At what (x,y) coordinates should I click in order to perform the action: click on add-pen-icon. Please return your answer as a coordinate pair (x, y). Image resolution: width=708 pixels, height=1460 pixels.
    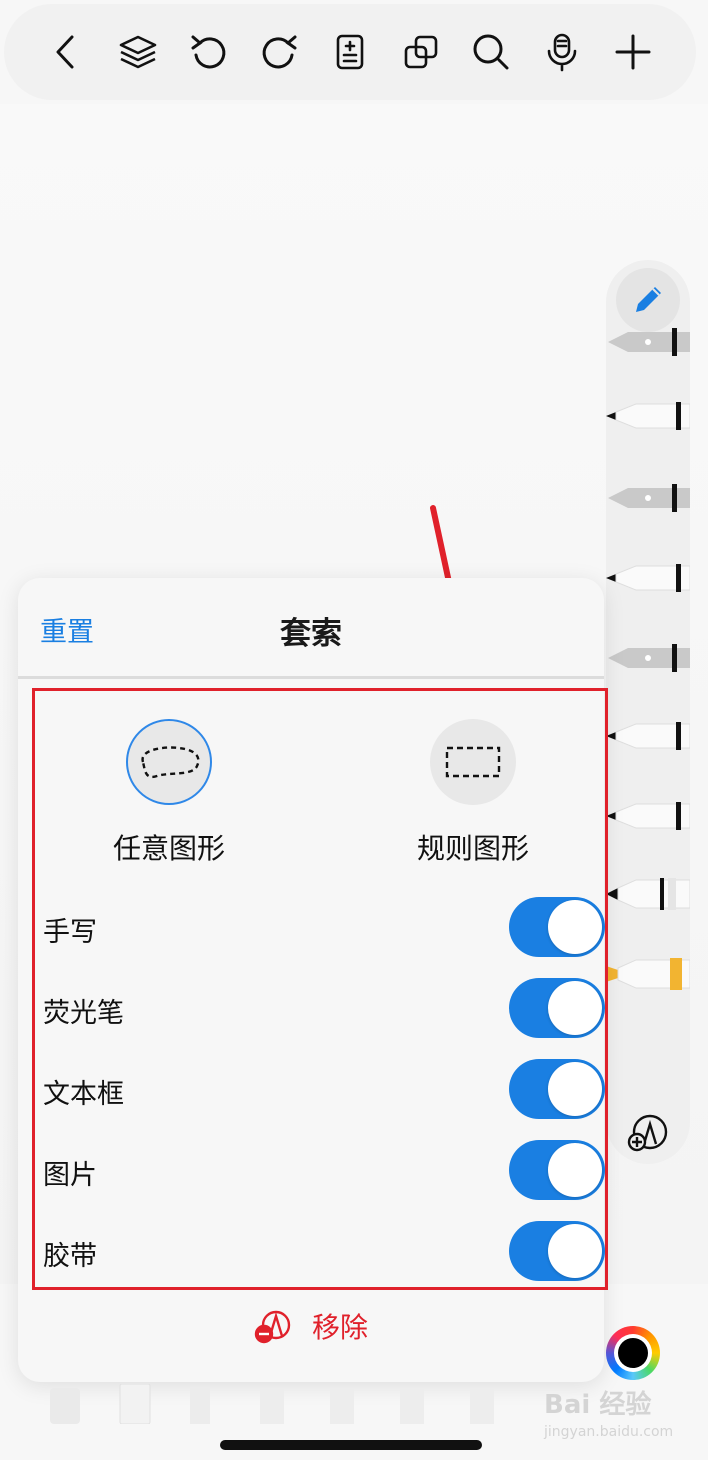
    Looking at the image, I should click on (648, 1132).